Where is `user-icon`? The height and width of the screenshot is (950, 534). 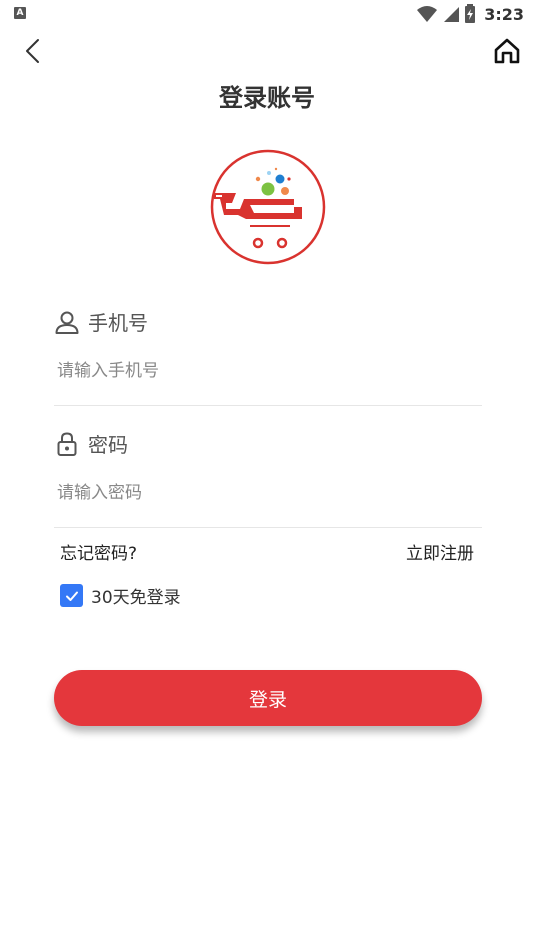 user-icon is located at coordinates (67, 322).